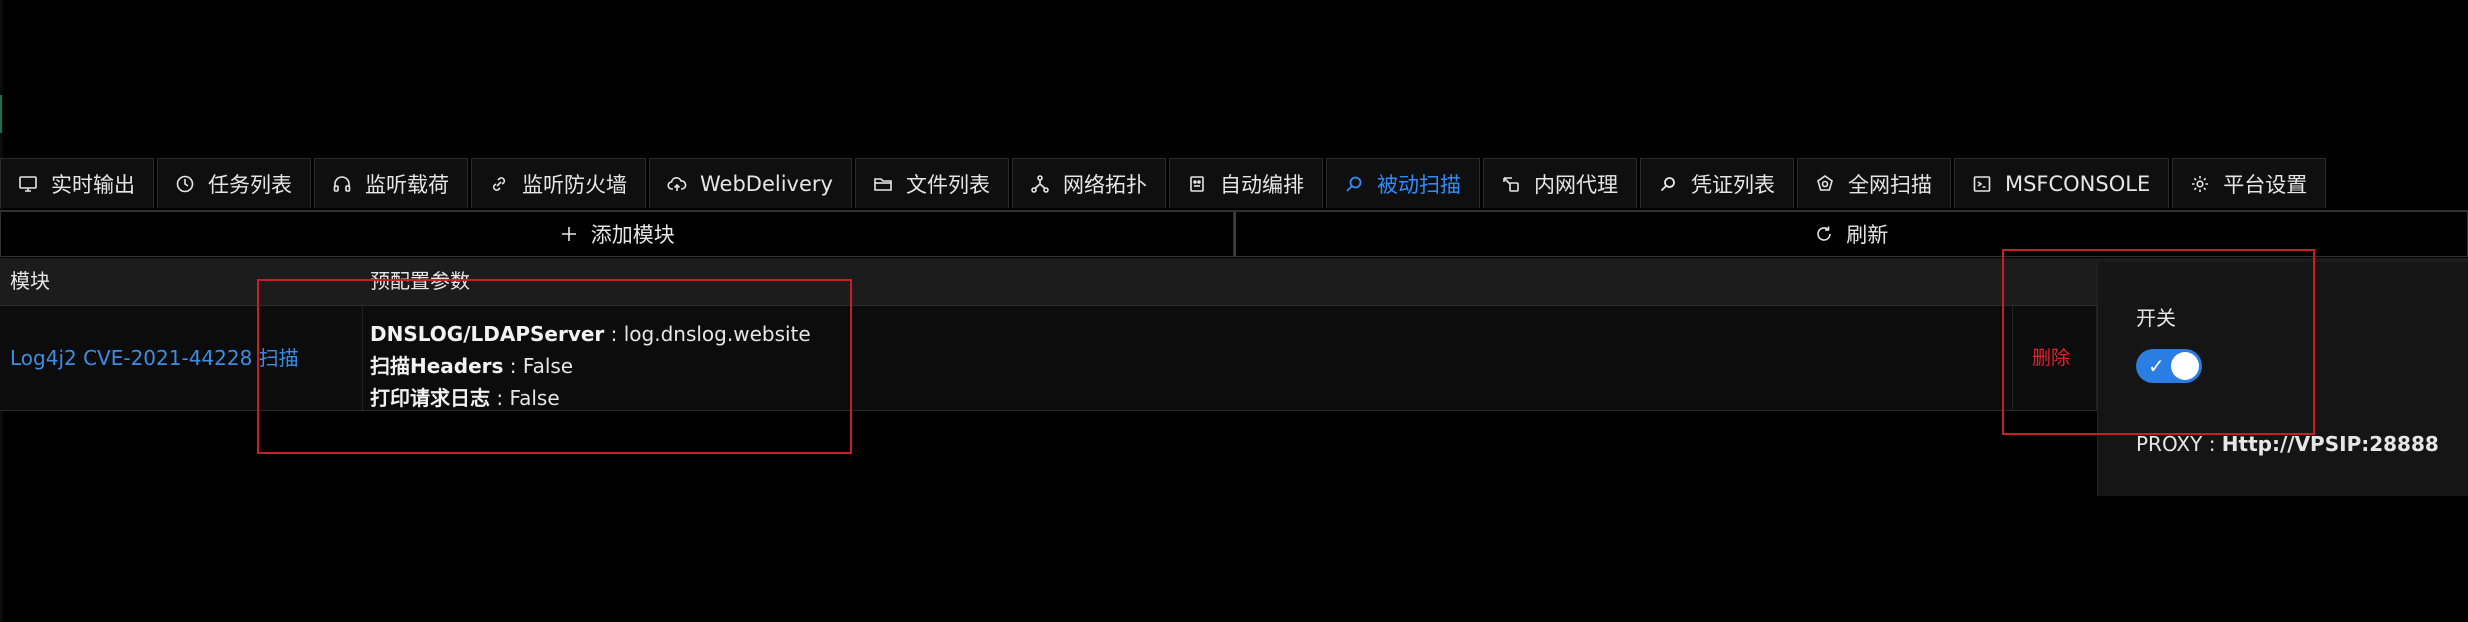  I want to click on tab-network-topology: 网络拓扑, so click(1088, 183).